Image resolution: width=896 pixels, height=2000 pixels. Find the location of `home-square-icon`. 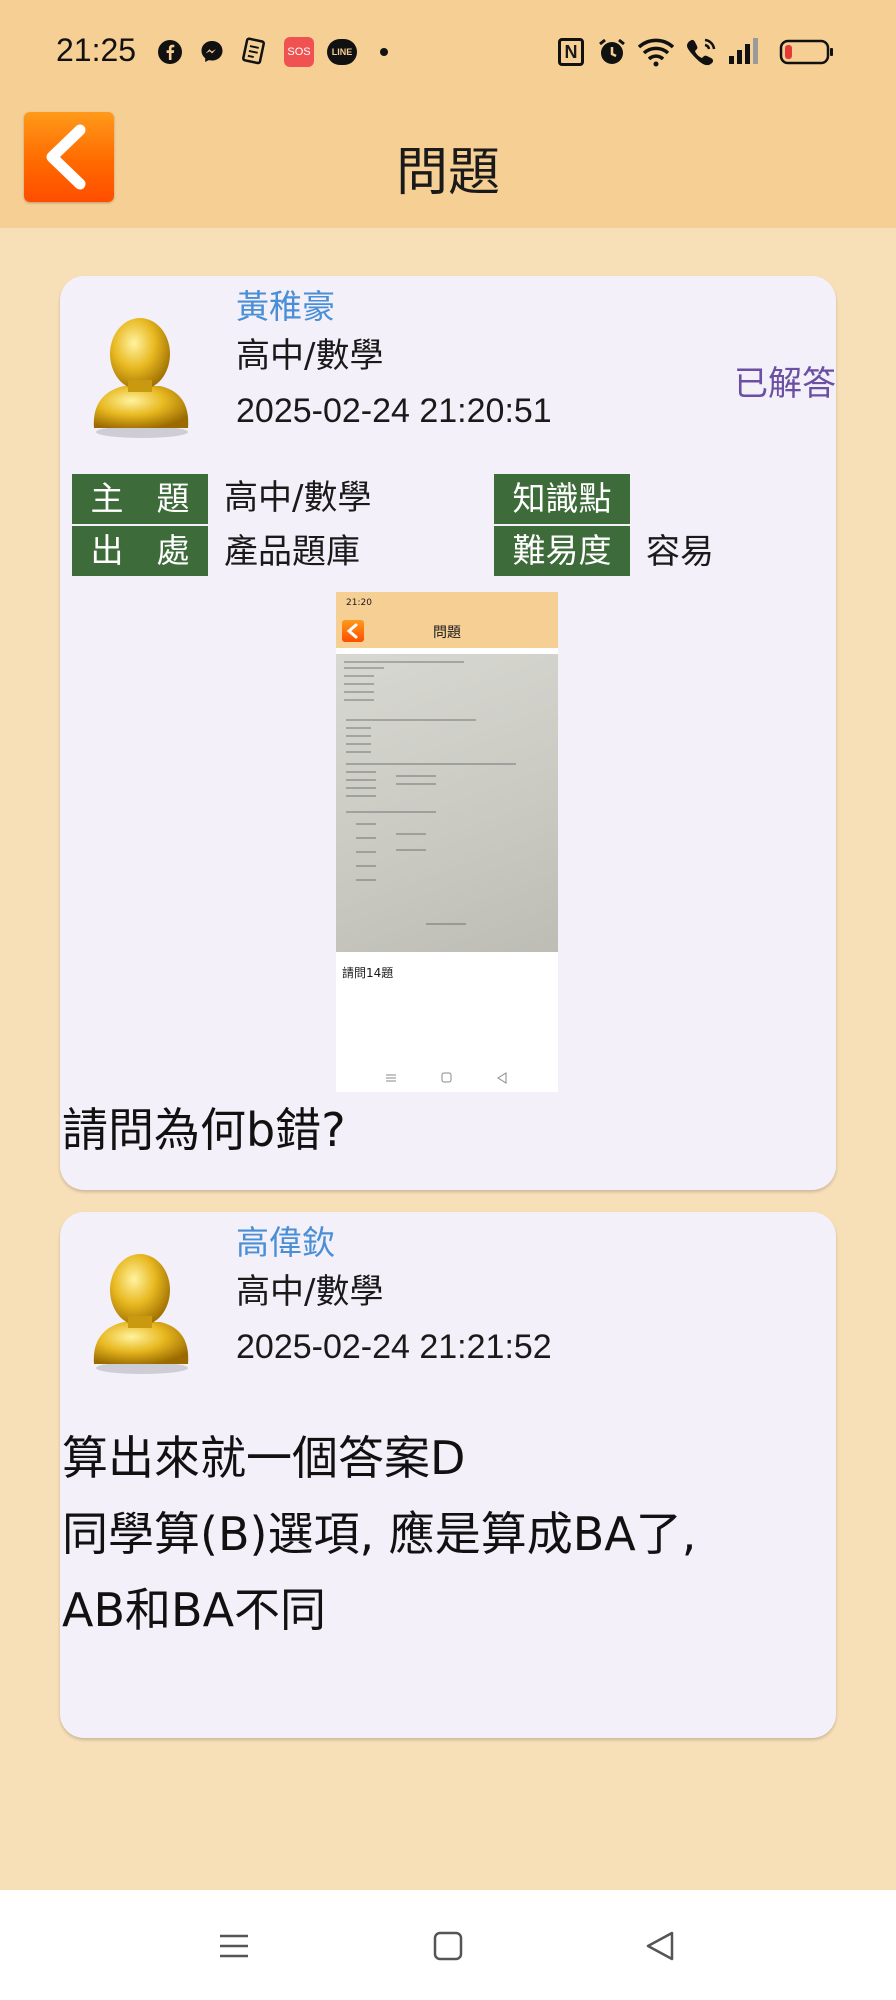

home-square-icon is located at coordinates (448, 1946).